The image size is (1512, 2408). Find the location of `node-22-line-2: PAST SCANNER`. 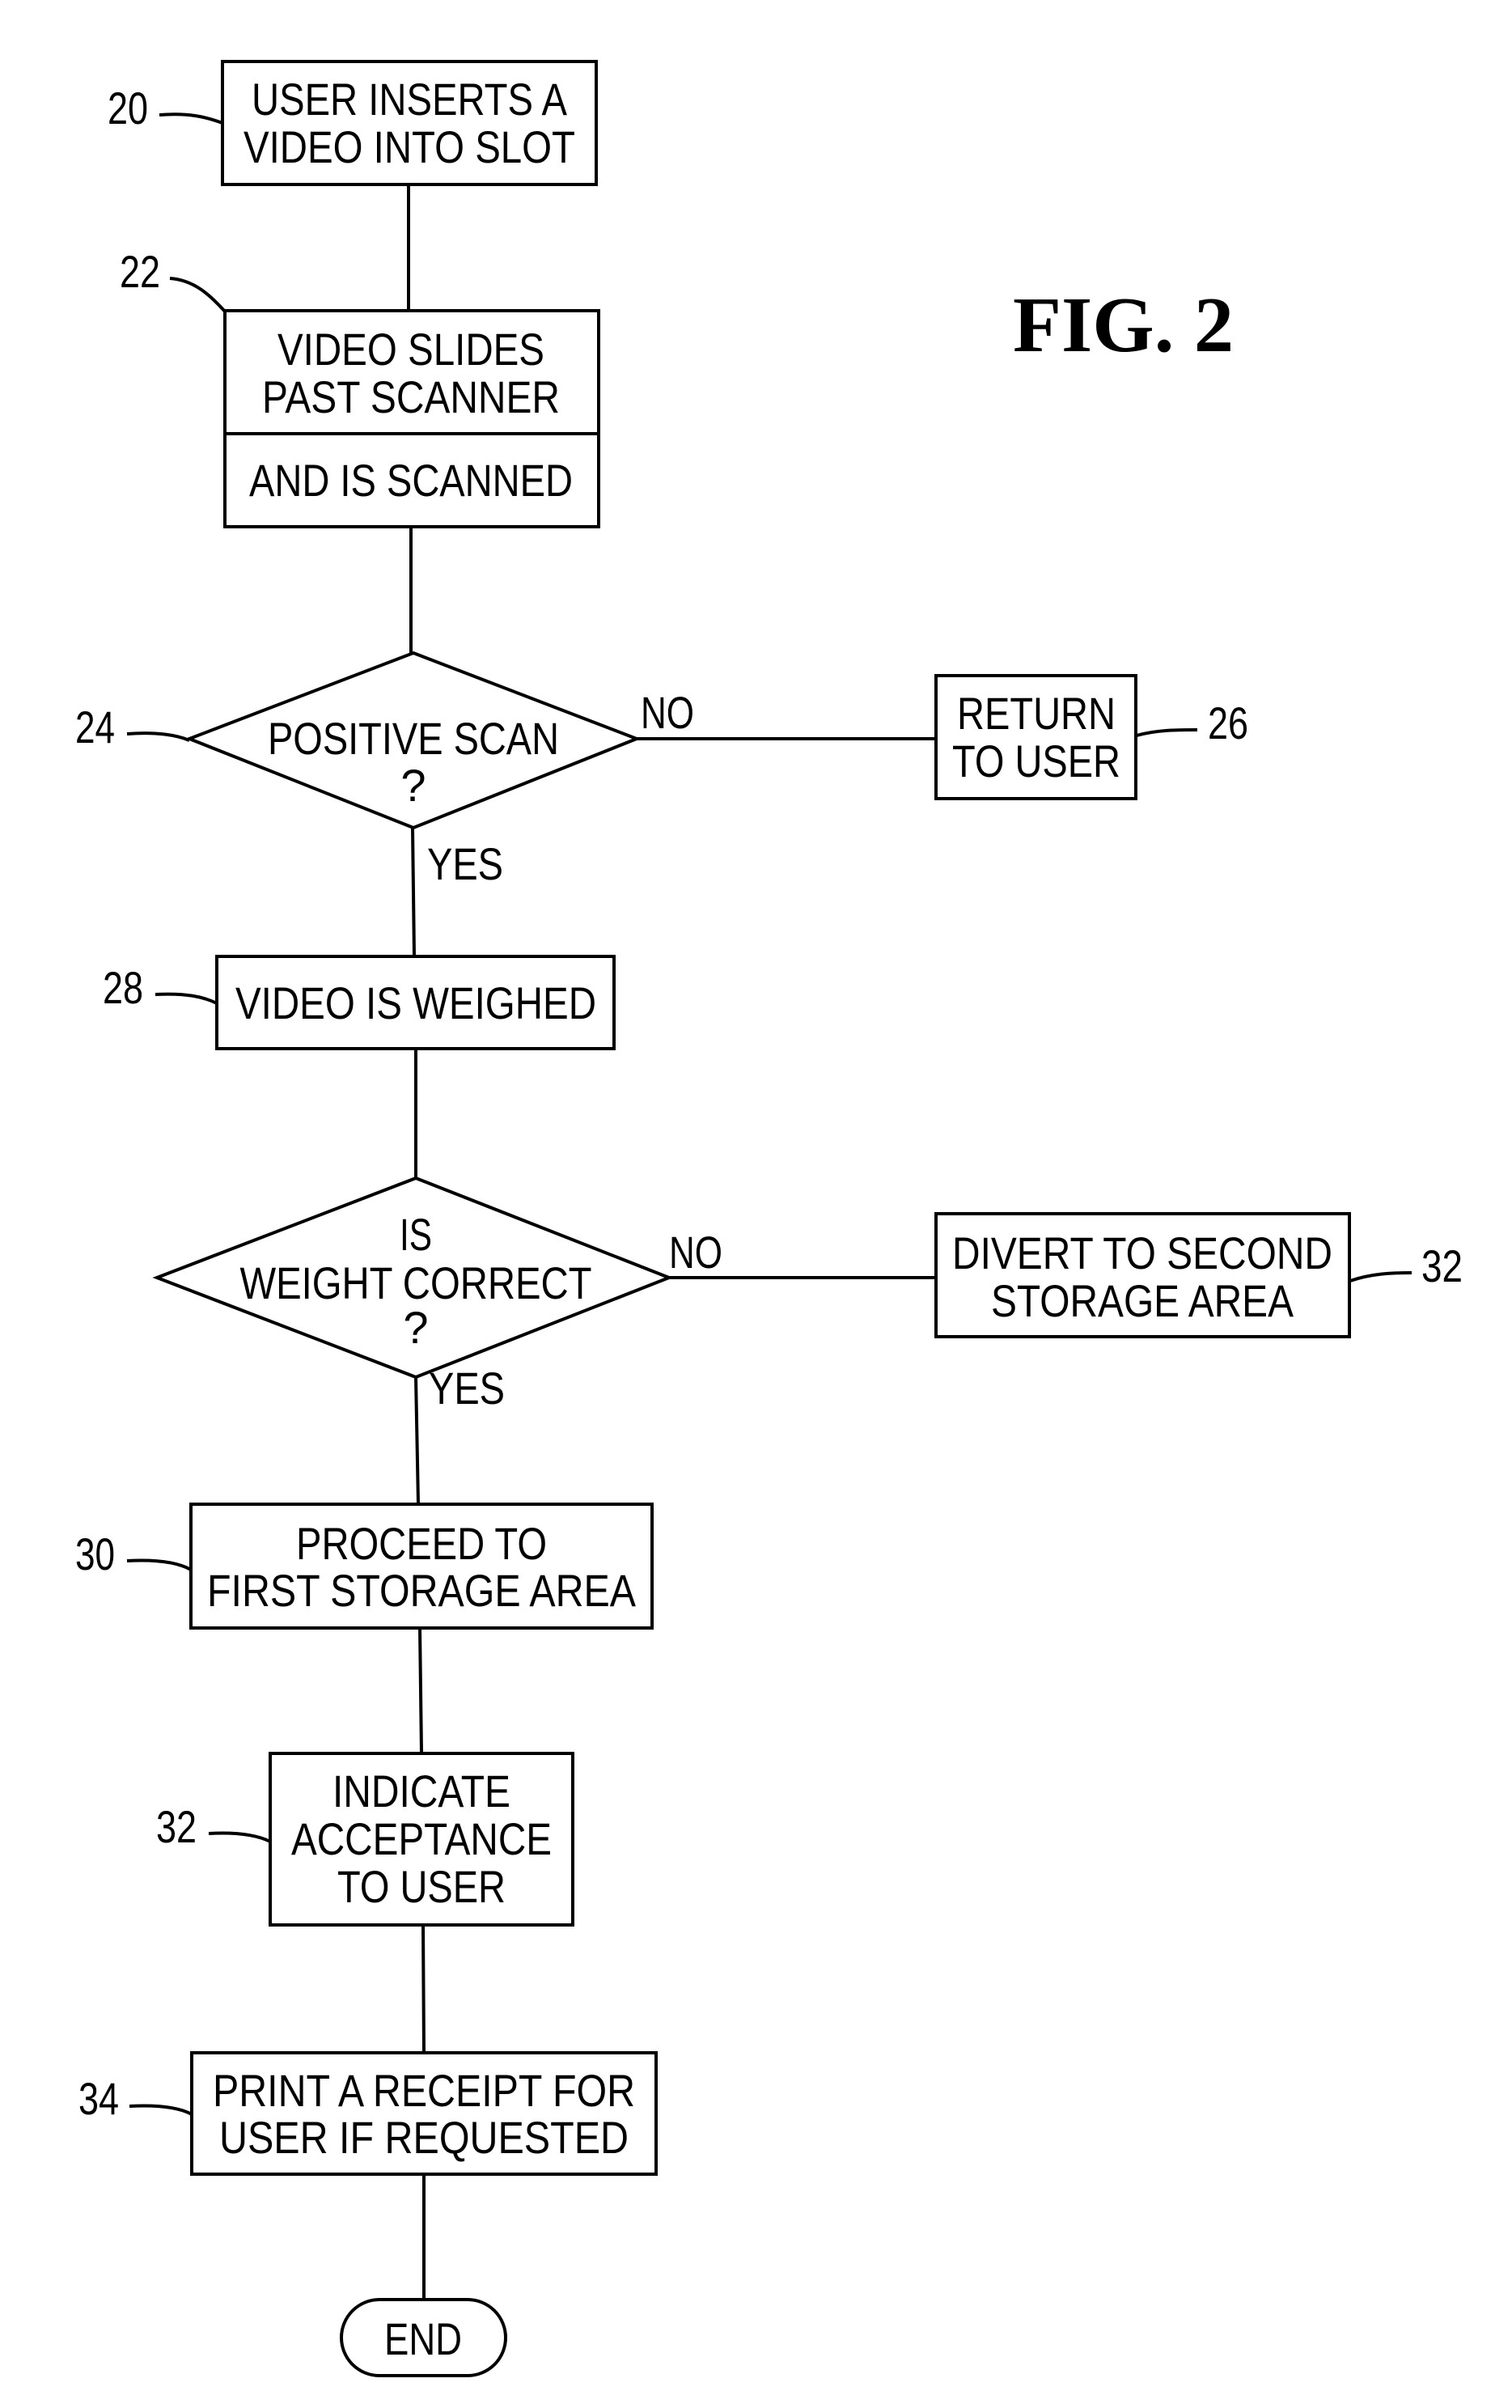

node-22-line-2: PAST SCANNER is located at coordinates (411, 396).